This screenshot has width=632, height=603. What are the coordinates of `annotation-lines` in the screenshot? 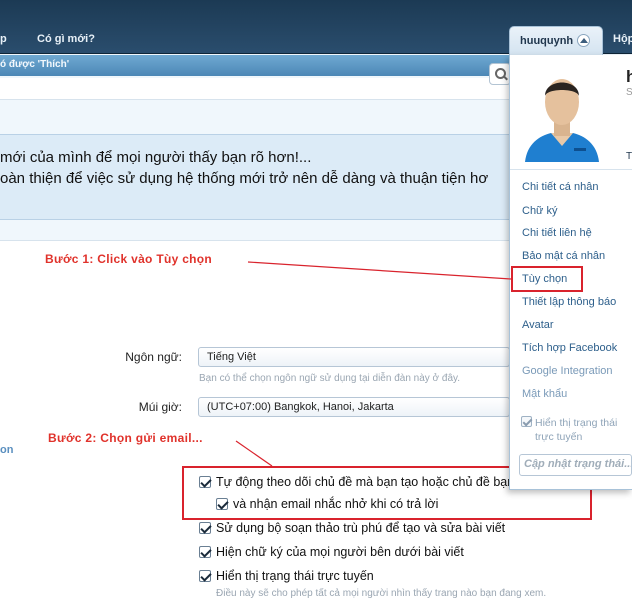 It's located at (373, 364).